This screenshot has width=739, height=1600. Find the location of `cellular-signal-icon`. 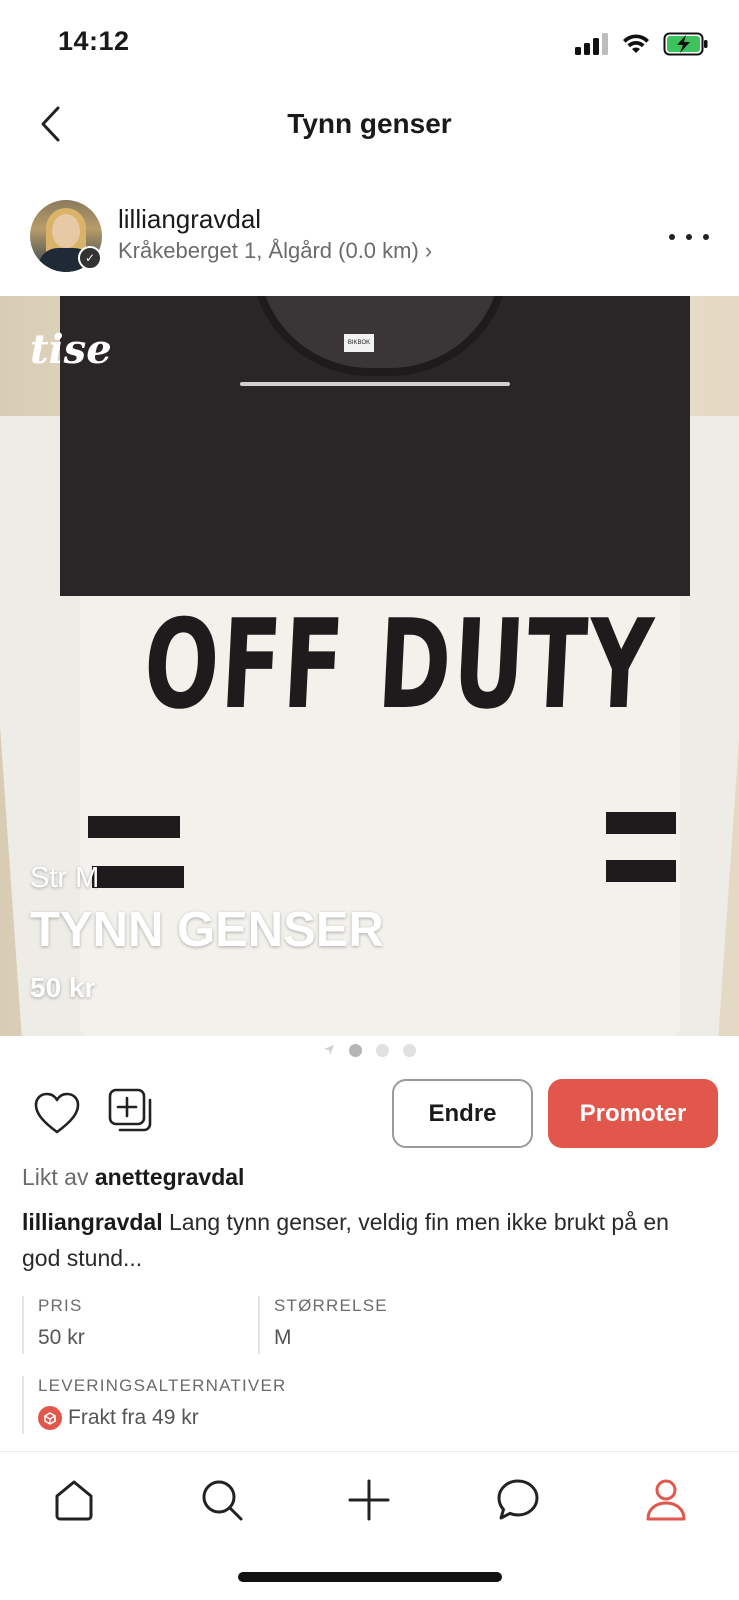

cellular-signal-icon is located at coordinates (591, 44).